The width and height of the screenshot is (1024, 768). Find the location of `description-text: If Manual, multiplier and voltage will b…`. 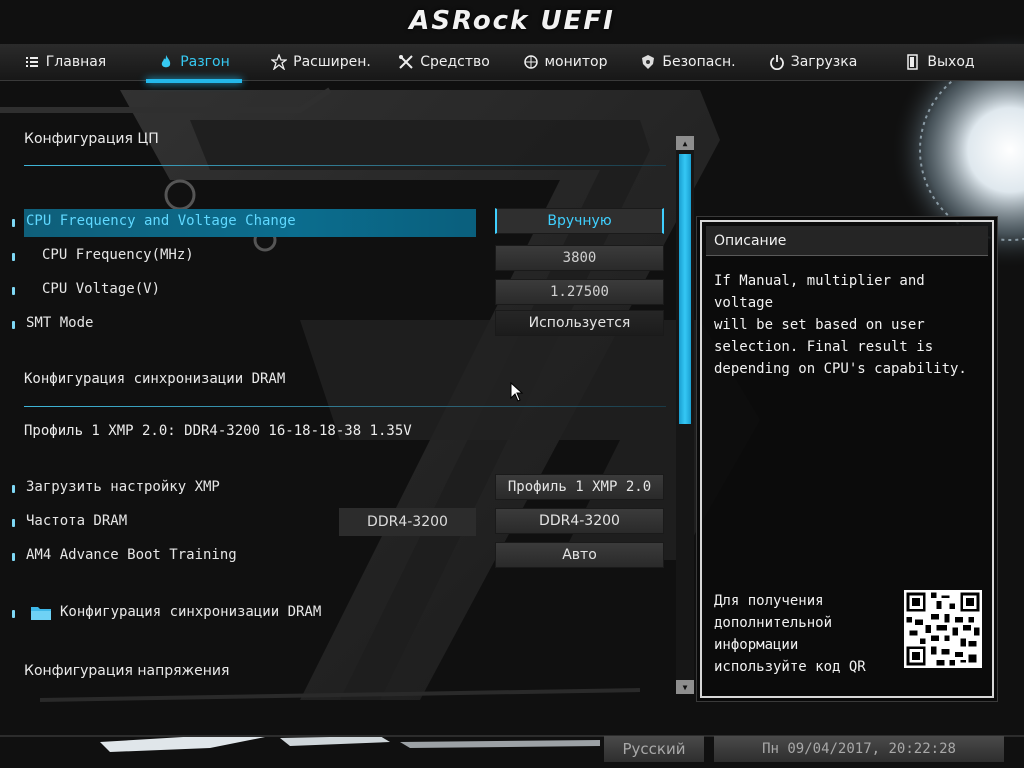

description-text: If Manual, multiplier and voltage will b… is located at coordinates (840, 325).